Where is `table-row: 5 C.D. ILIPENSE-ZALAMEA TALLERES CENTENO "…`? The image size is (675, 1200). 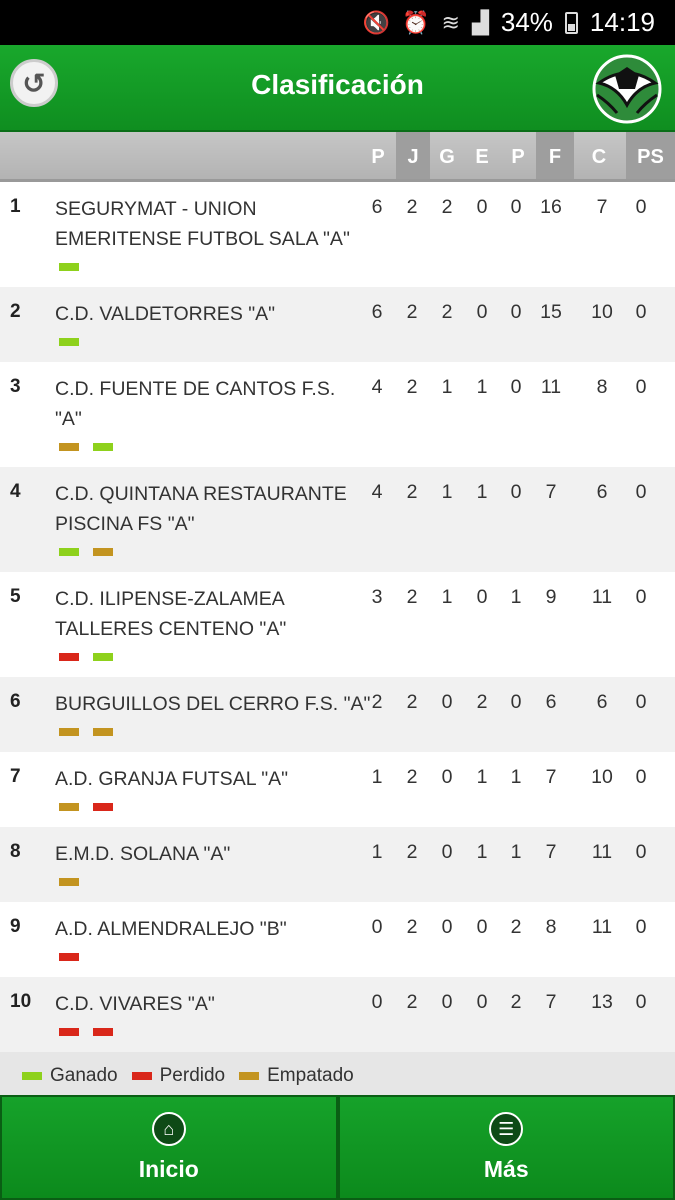
table-row: 5 C.D. ILIPENSE-ZALAMEA TALLERES CENTENO "… is located at coordinates (337, 624).